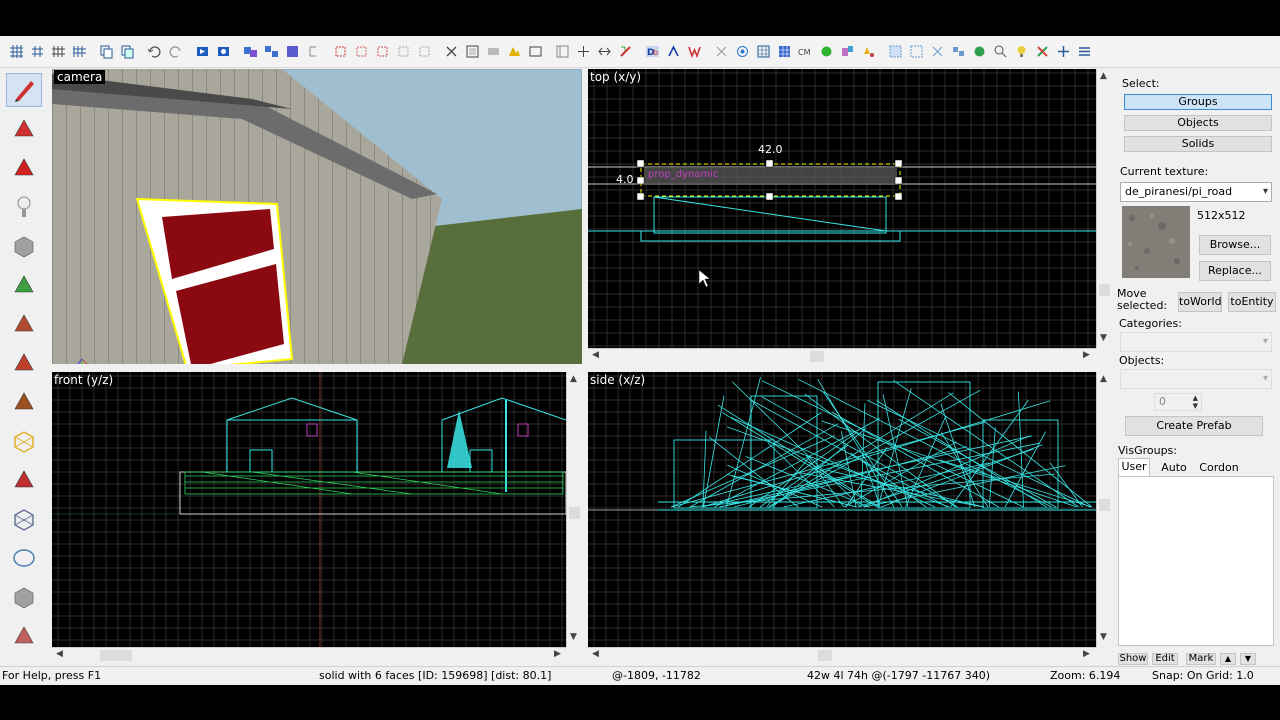 This screenshot has height=720, width=1280. What do you see at coordinates (1042, 51) in the screenshot?
I see `lock-icon` at bounding box center [1042, 51].